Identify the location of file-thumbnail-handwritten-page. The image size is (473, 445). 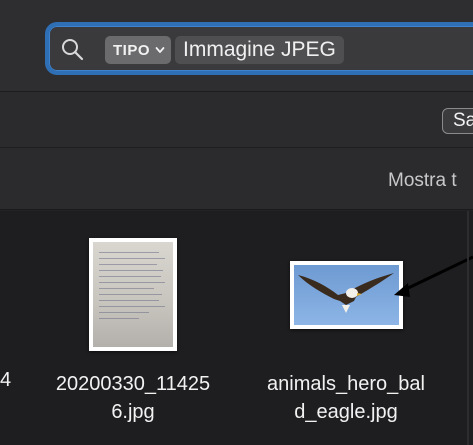
(133, 294).